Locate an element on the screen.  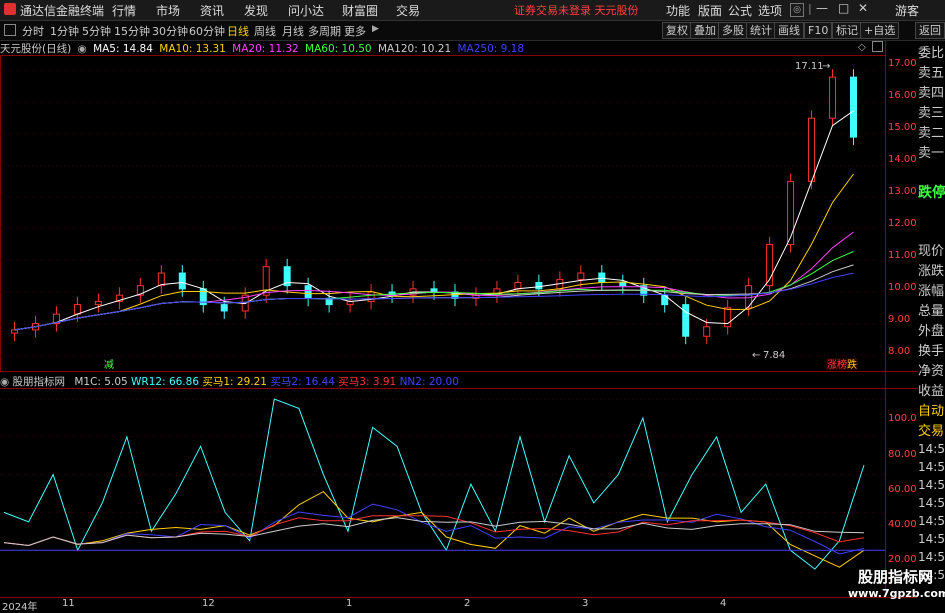
maima1-label: 买马1: 29.21 is located at coordinates (234, 382).